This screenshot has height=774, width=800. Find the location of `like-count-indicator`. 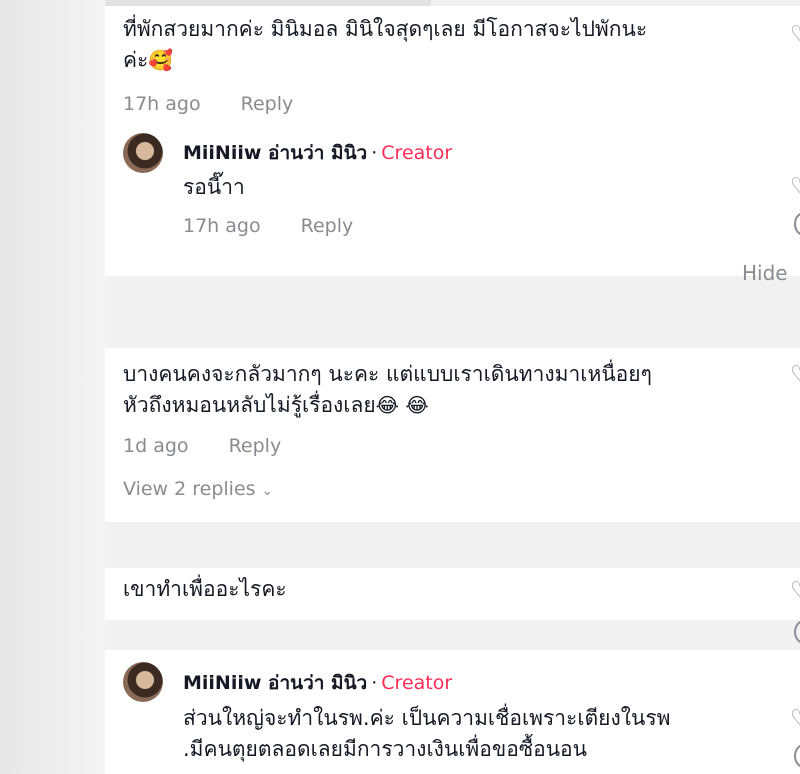

like-count-indicator is located at coordinates (797, 632).